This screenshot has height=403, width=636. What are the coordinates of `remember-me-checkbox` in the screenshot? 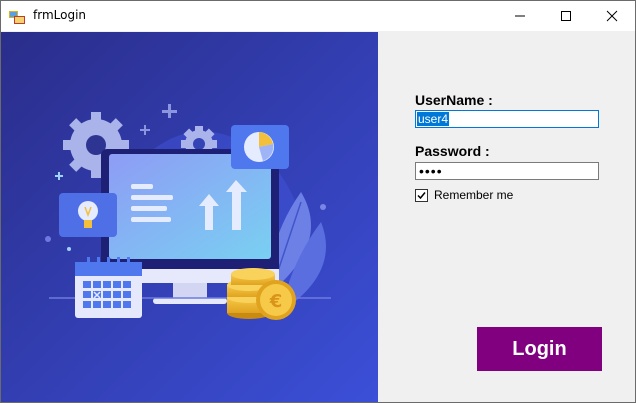 It's located at (421, 195).